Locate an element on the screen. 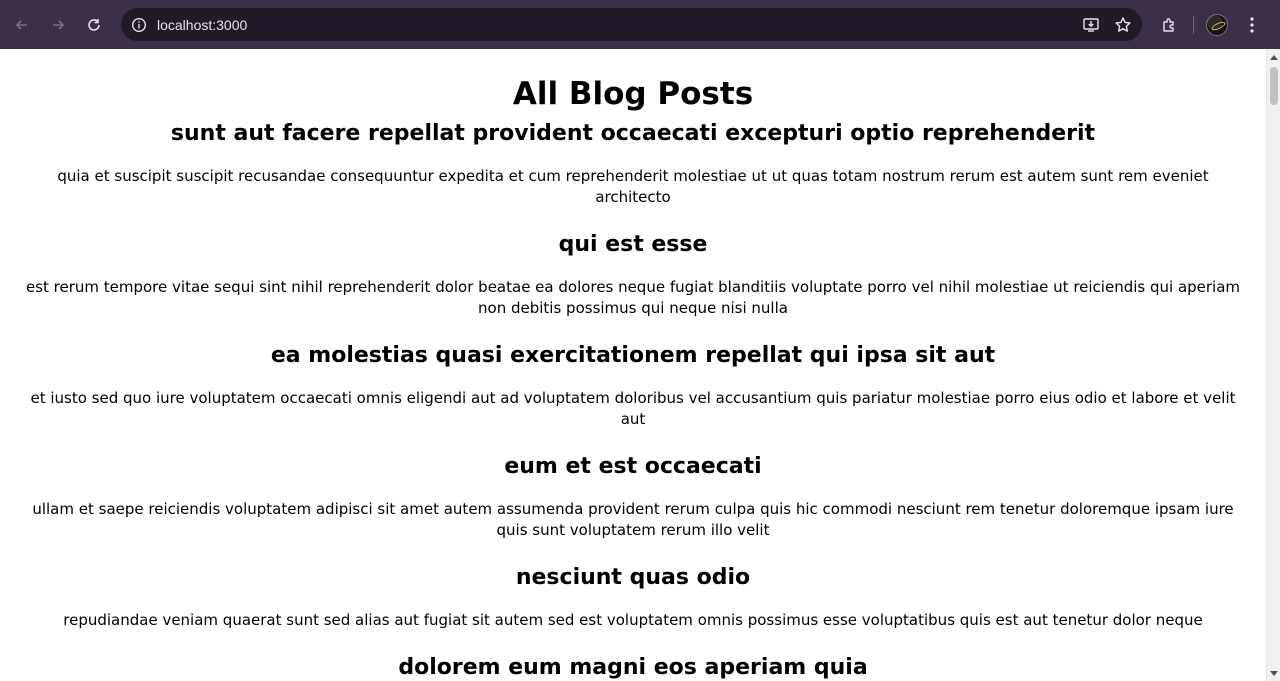 The width and height of the screenshot is (1280, 681). url-text: localhost:3000 is located at coordinates (202, 25).